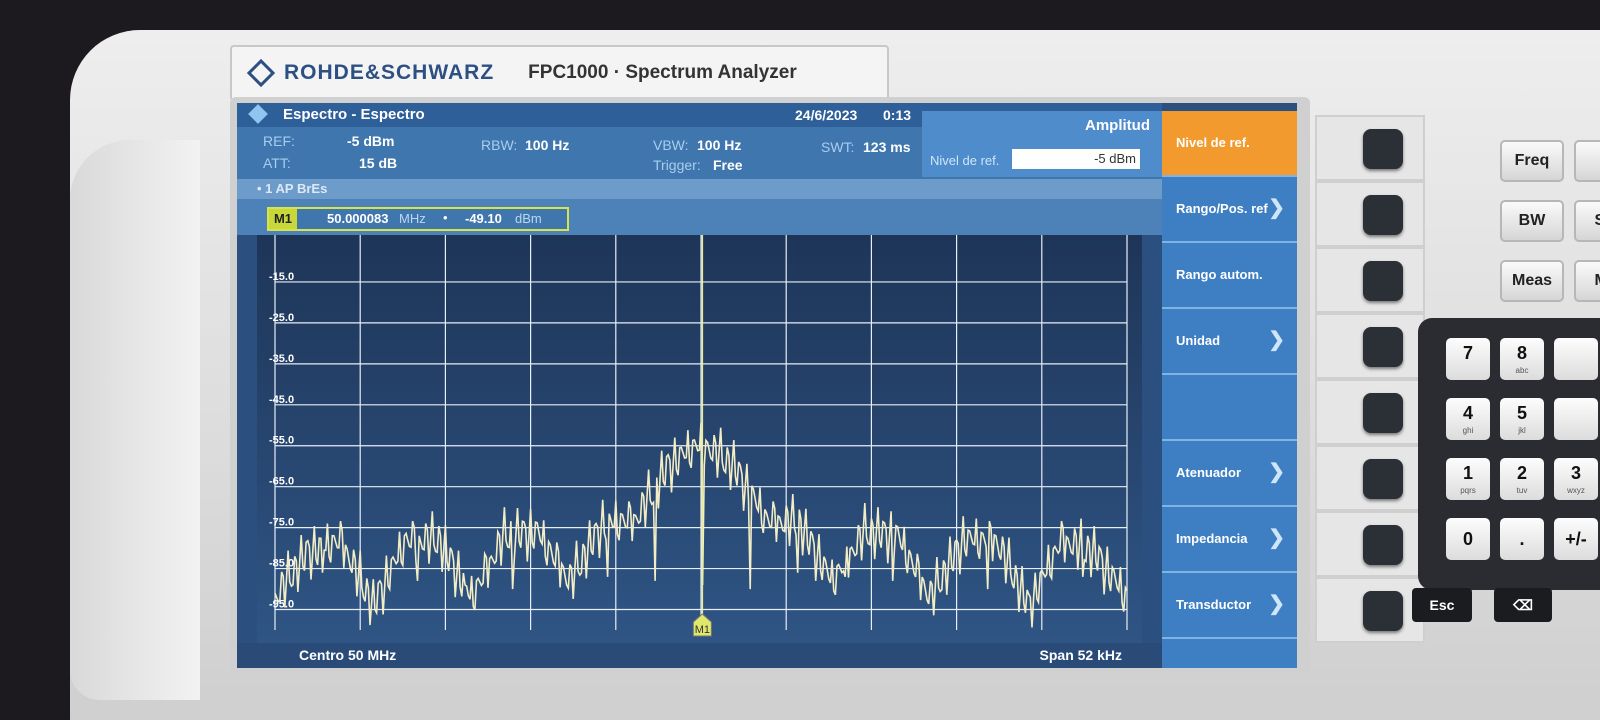  I want to click on marker-readout: M1 50.000083 MHz • -49.10 dBm, so click(418, 219).